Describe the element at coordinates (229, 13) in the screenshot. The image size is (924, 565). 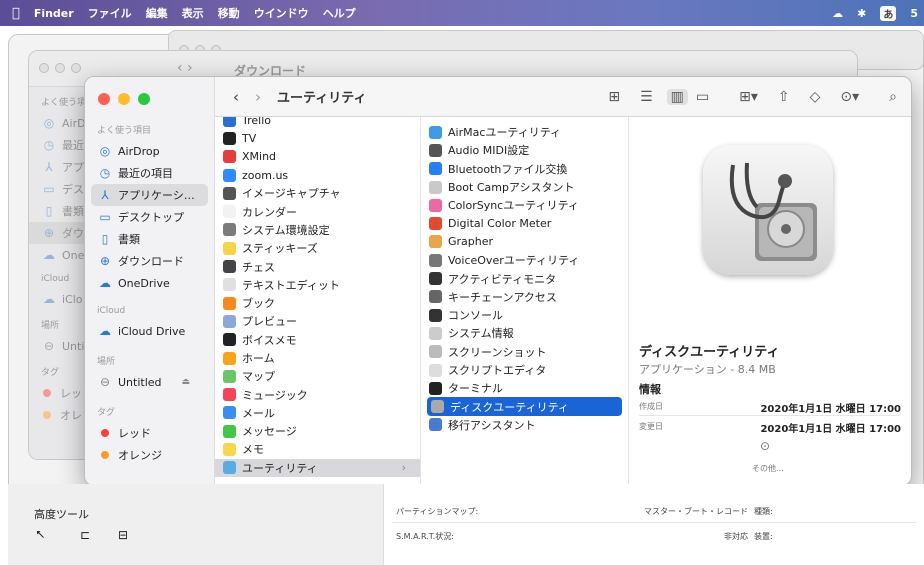
I see `menu-go: 移動` at that location.